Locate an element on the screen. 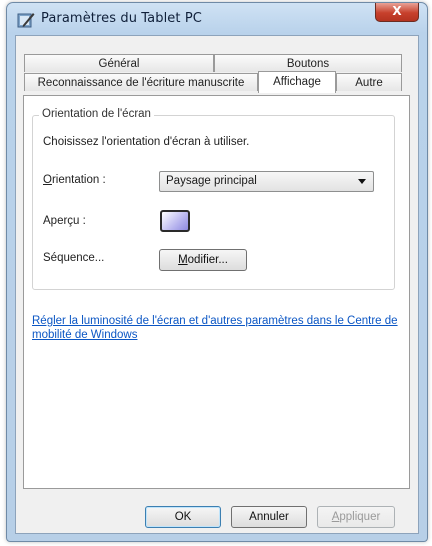 The width and height of the screenshot is (432, 546). preview-label: Aperçu : is located at coordinates (64, 221).